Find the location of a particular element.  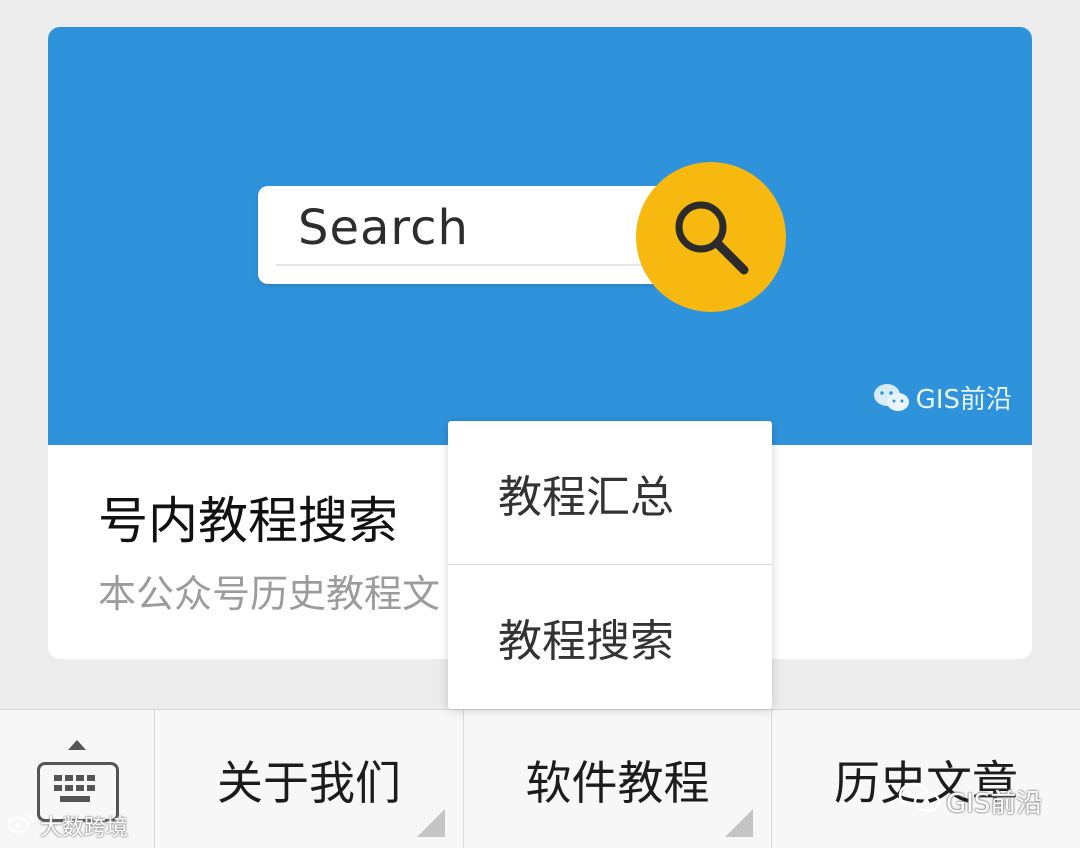

search-button-illustration is located at coordinates (711, 237).